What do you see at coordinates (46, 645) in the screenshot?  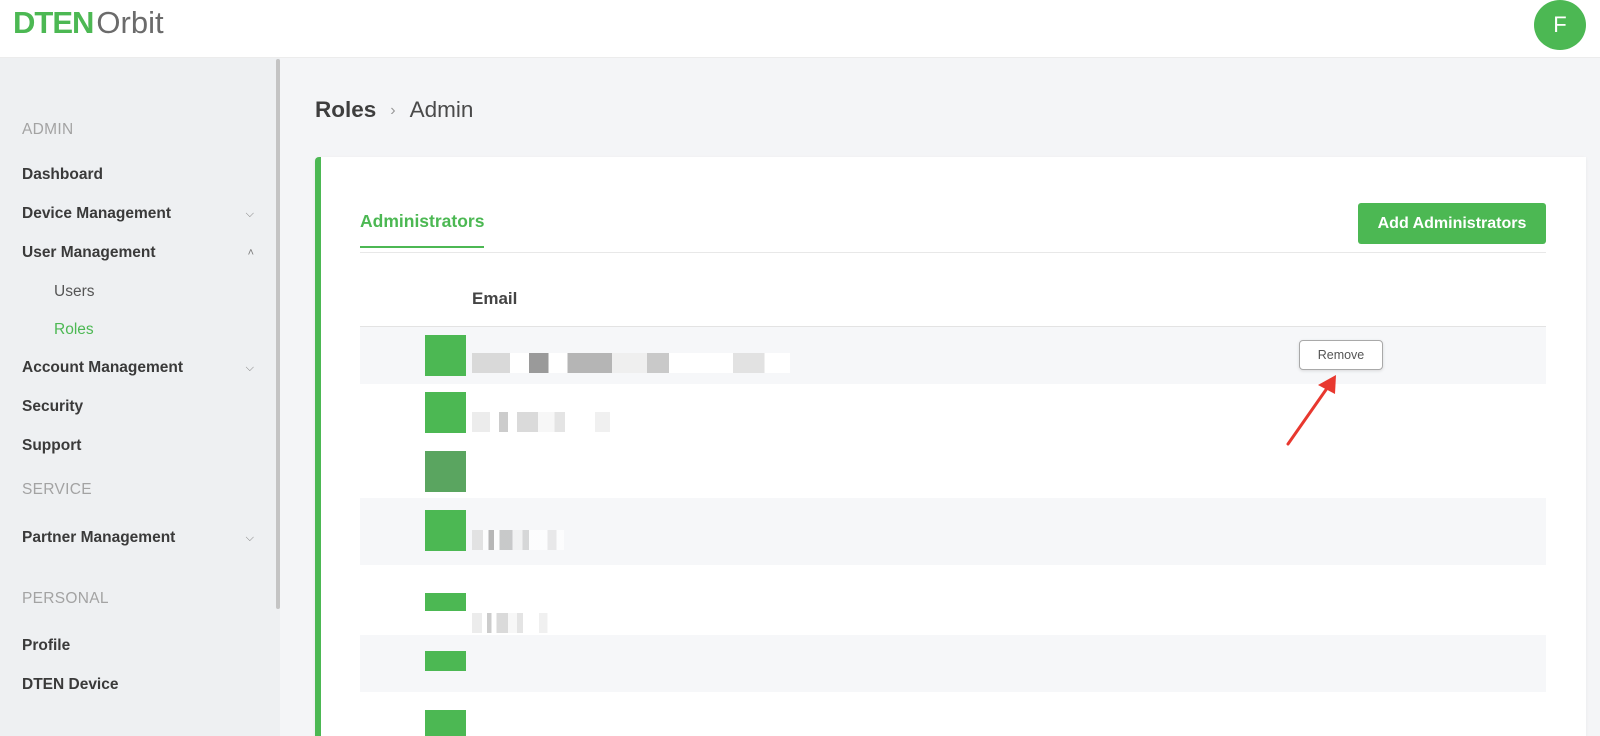 I see `sidebar-item-label: Profile` at bounding box center [46, 645].